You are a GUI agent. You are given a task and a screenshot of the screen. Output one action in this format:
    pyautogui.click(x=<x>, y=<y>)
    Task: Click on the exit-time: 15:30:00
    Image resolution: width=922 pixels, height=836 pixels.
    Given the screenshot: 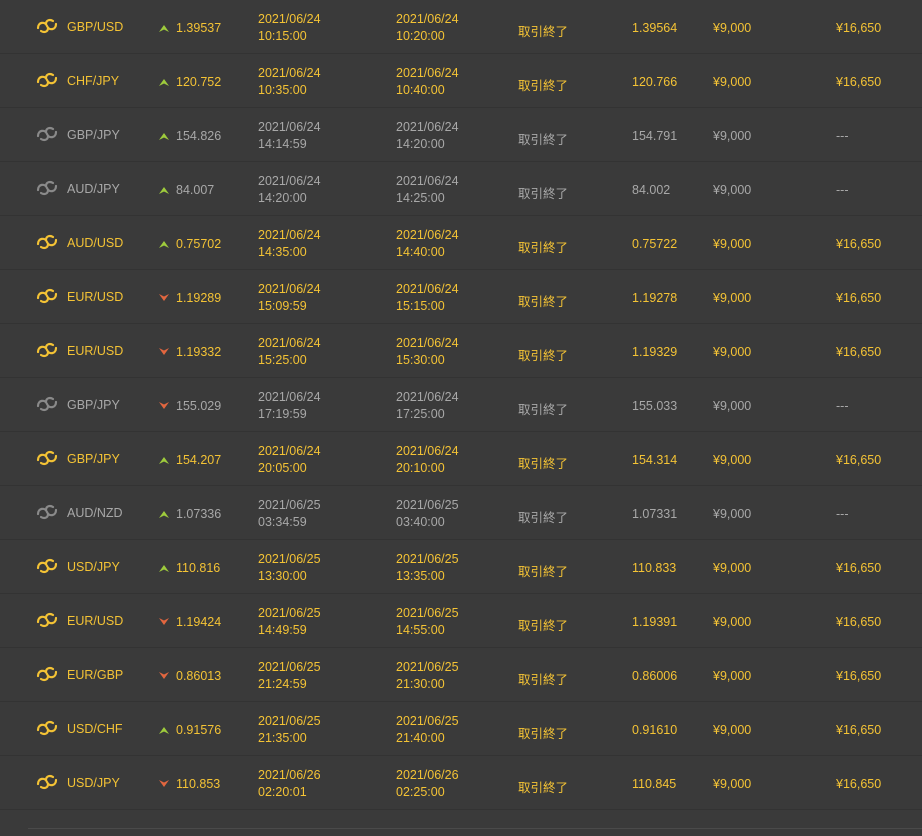 What is the action you would take?
    pyautogui.click(x=420, y=360)
    